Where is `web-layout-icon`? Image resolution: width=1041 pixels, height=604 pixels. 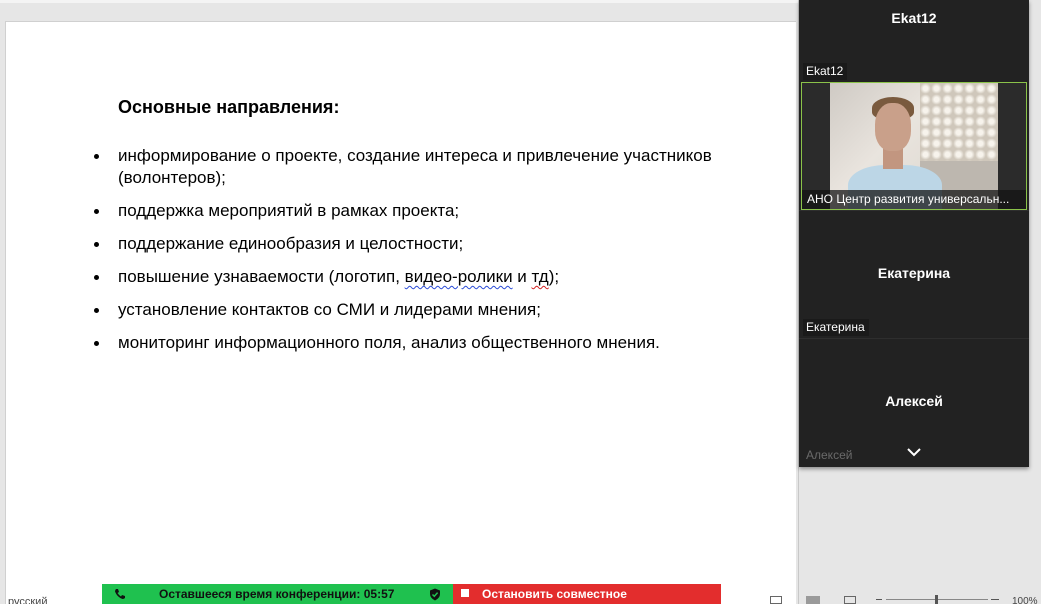 web-layout-icon is located at coordinates (850, 600).